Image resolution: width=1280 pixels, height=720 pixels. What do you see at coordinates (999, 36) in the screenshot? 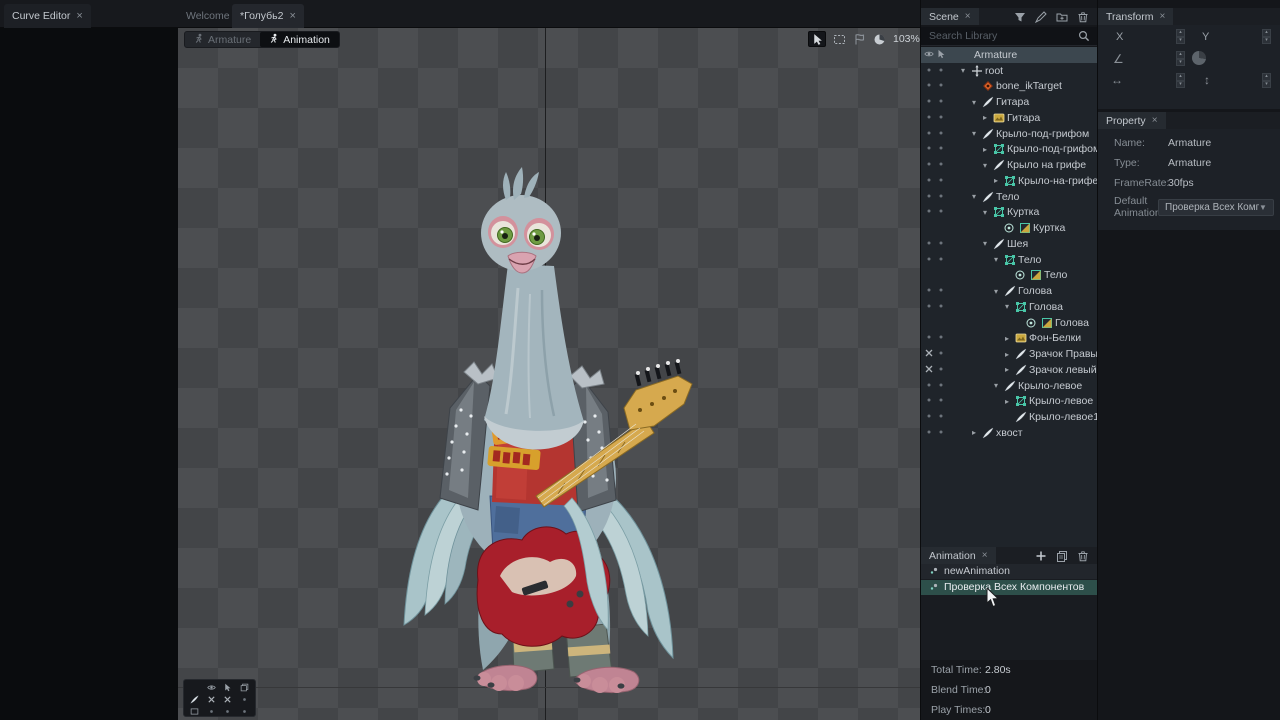
I see `search-input` at bounding box center [999, 36].